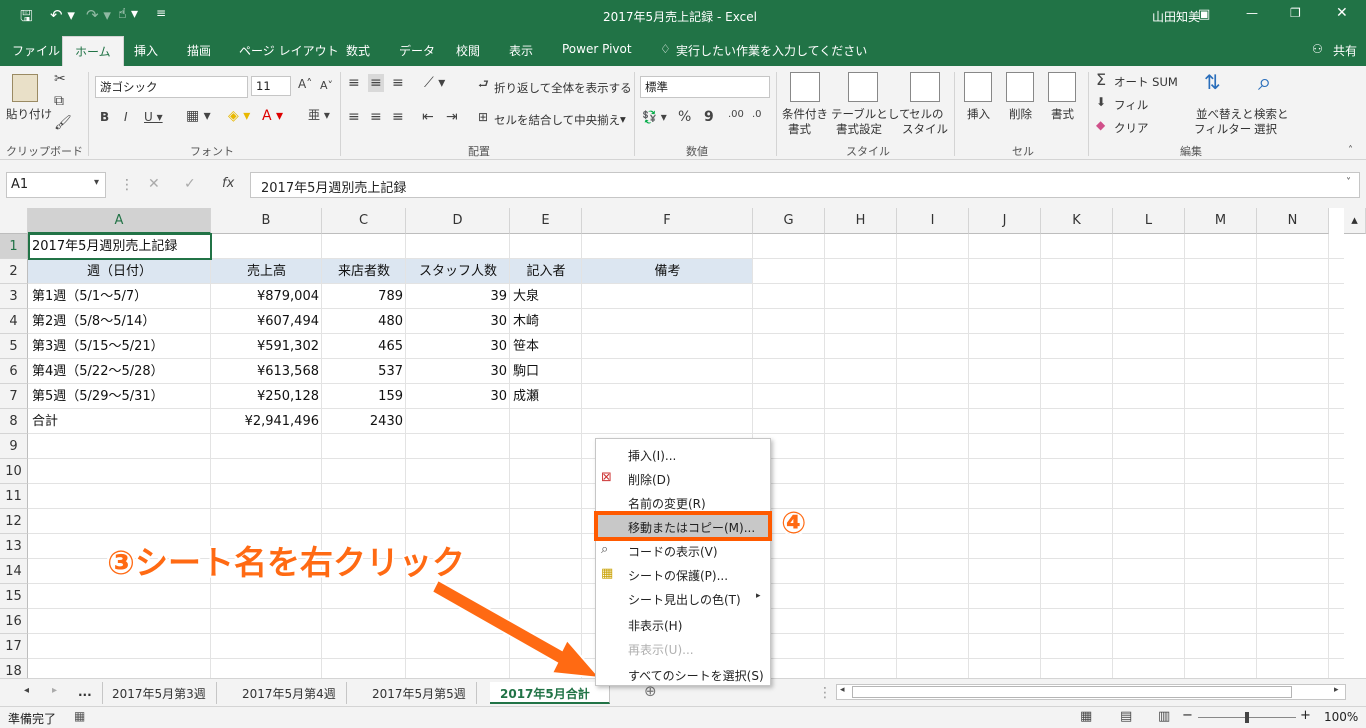 This screenshot has height=728, width=1366. What do you see at coordinates (104, 246) in the screenshot?
I see `cell-a1: 2017年5月週別売上記録` at bounding box center [104, 246].